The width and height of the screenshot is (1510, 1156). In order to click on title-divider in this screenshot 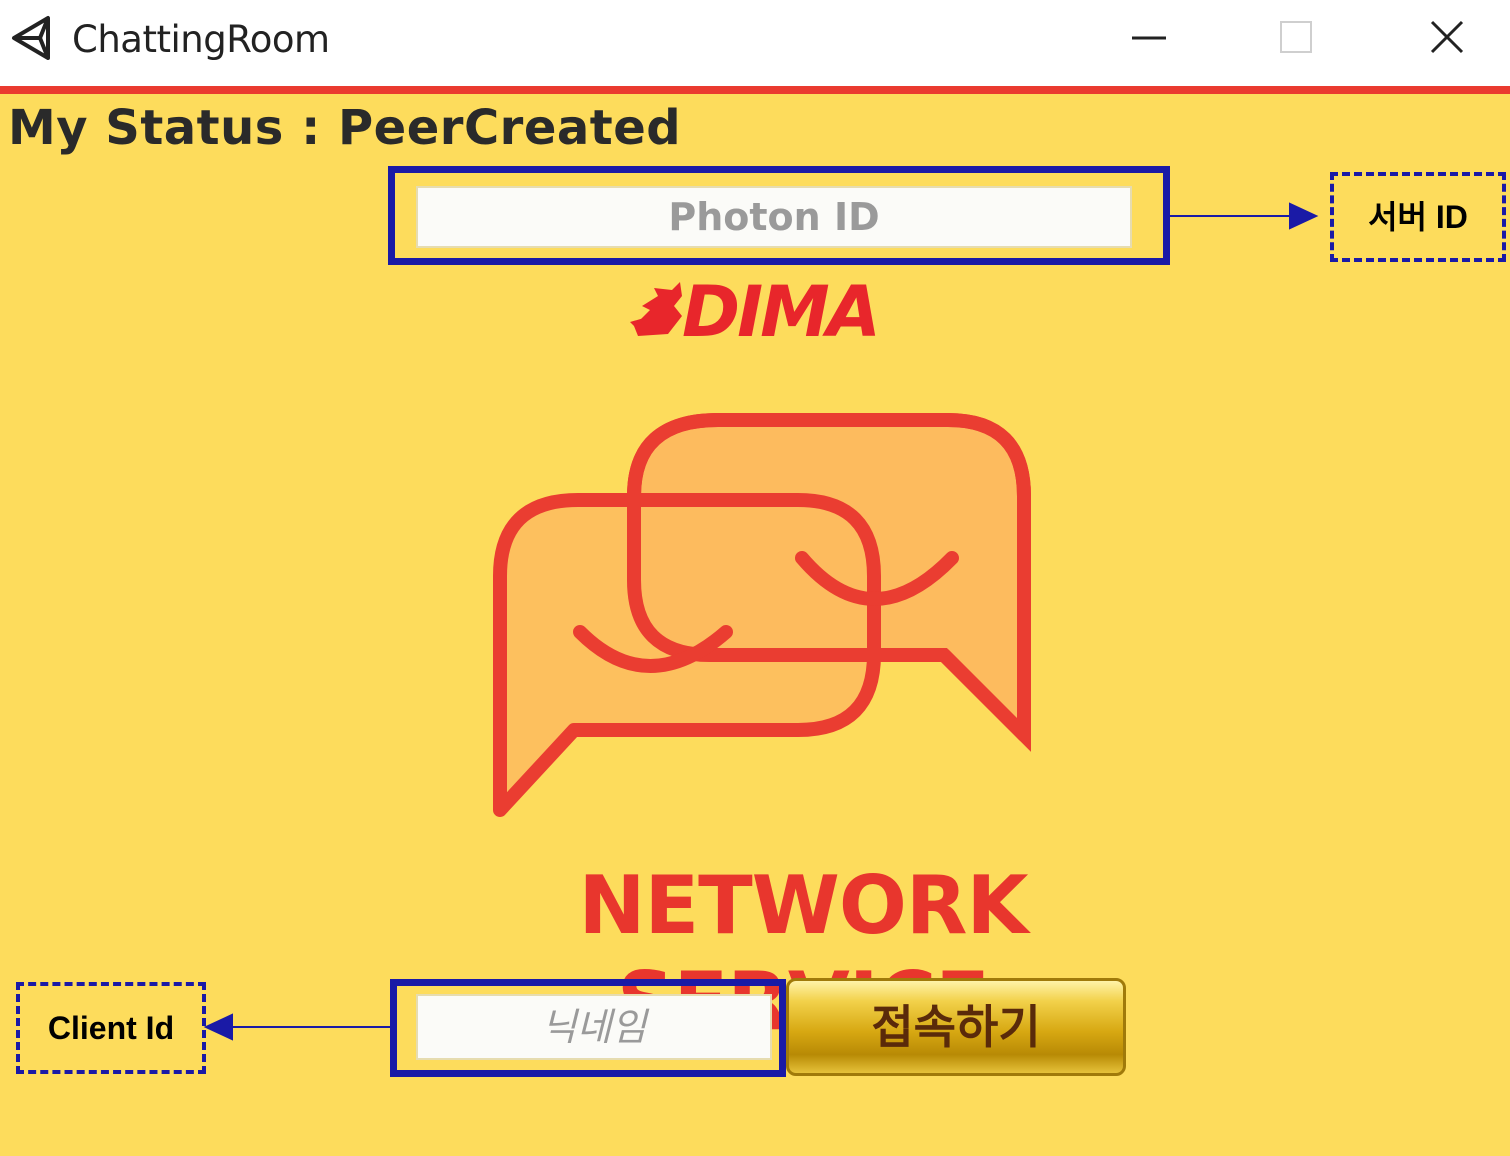, I will do `click(755, 90)`.